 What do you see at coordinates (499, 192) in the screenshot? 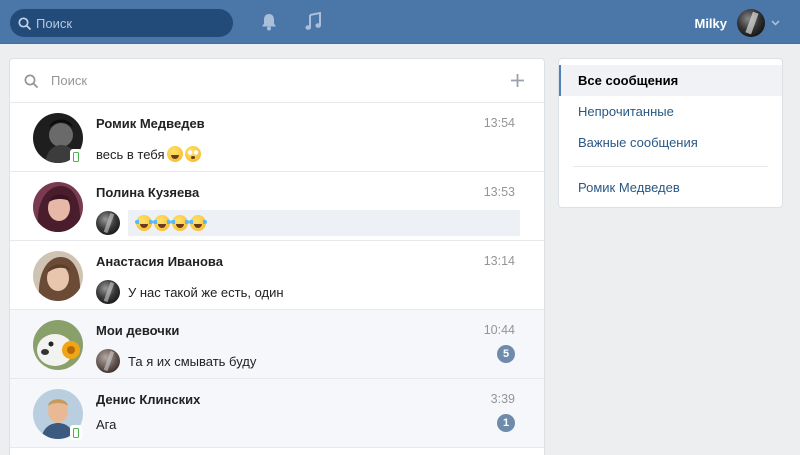
I see `message-time: 13:53` at bounding box center [499, 192].